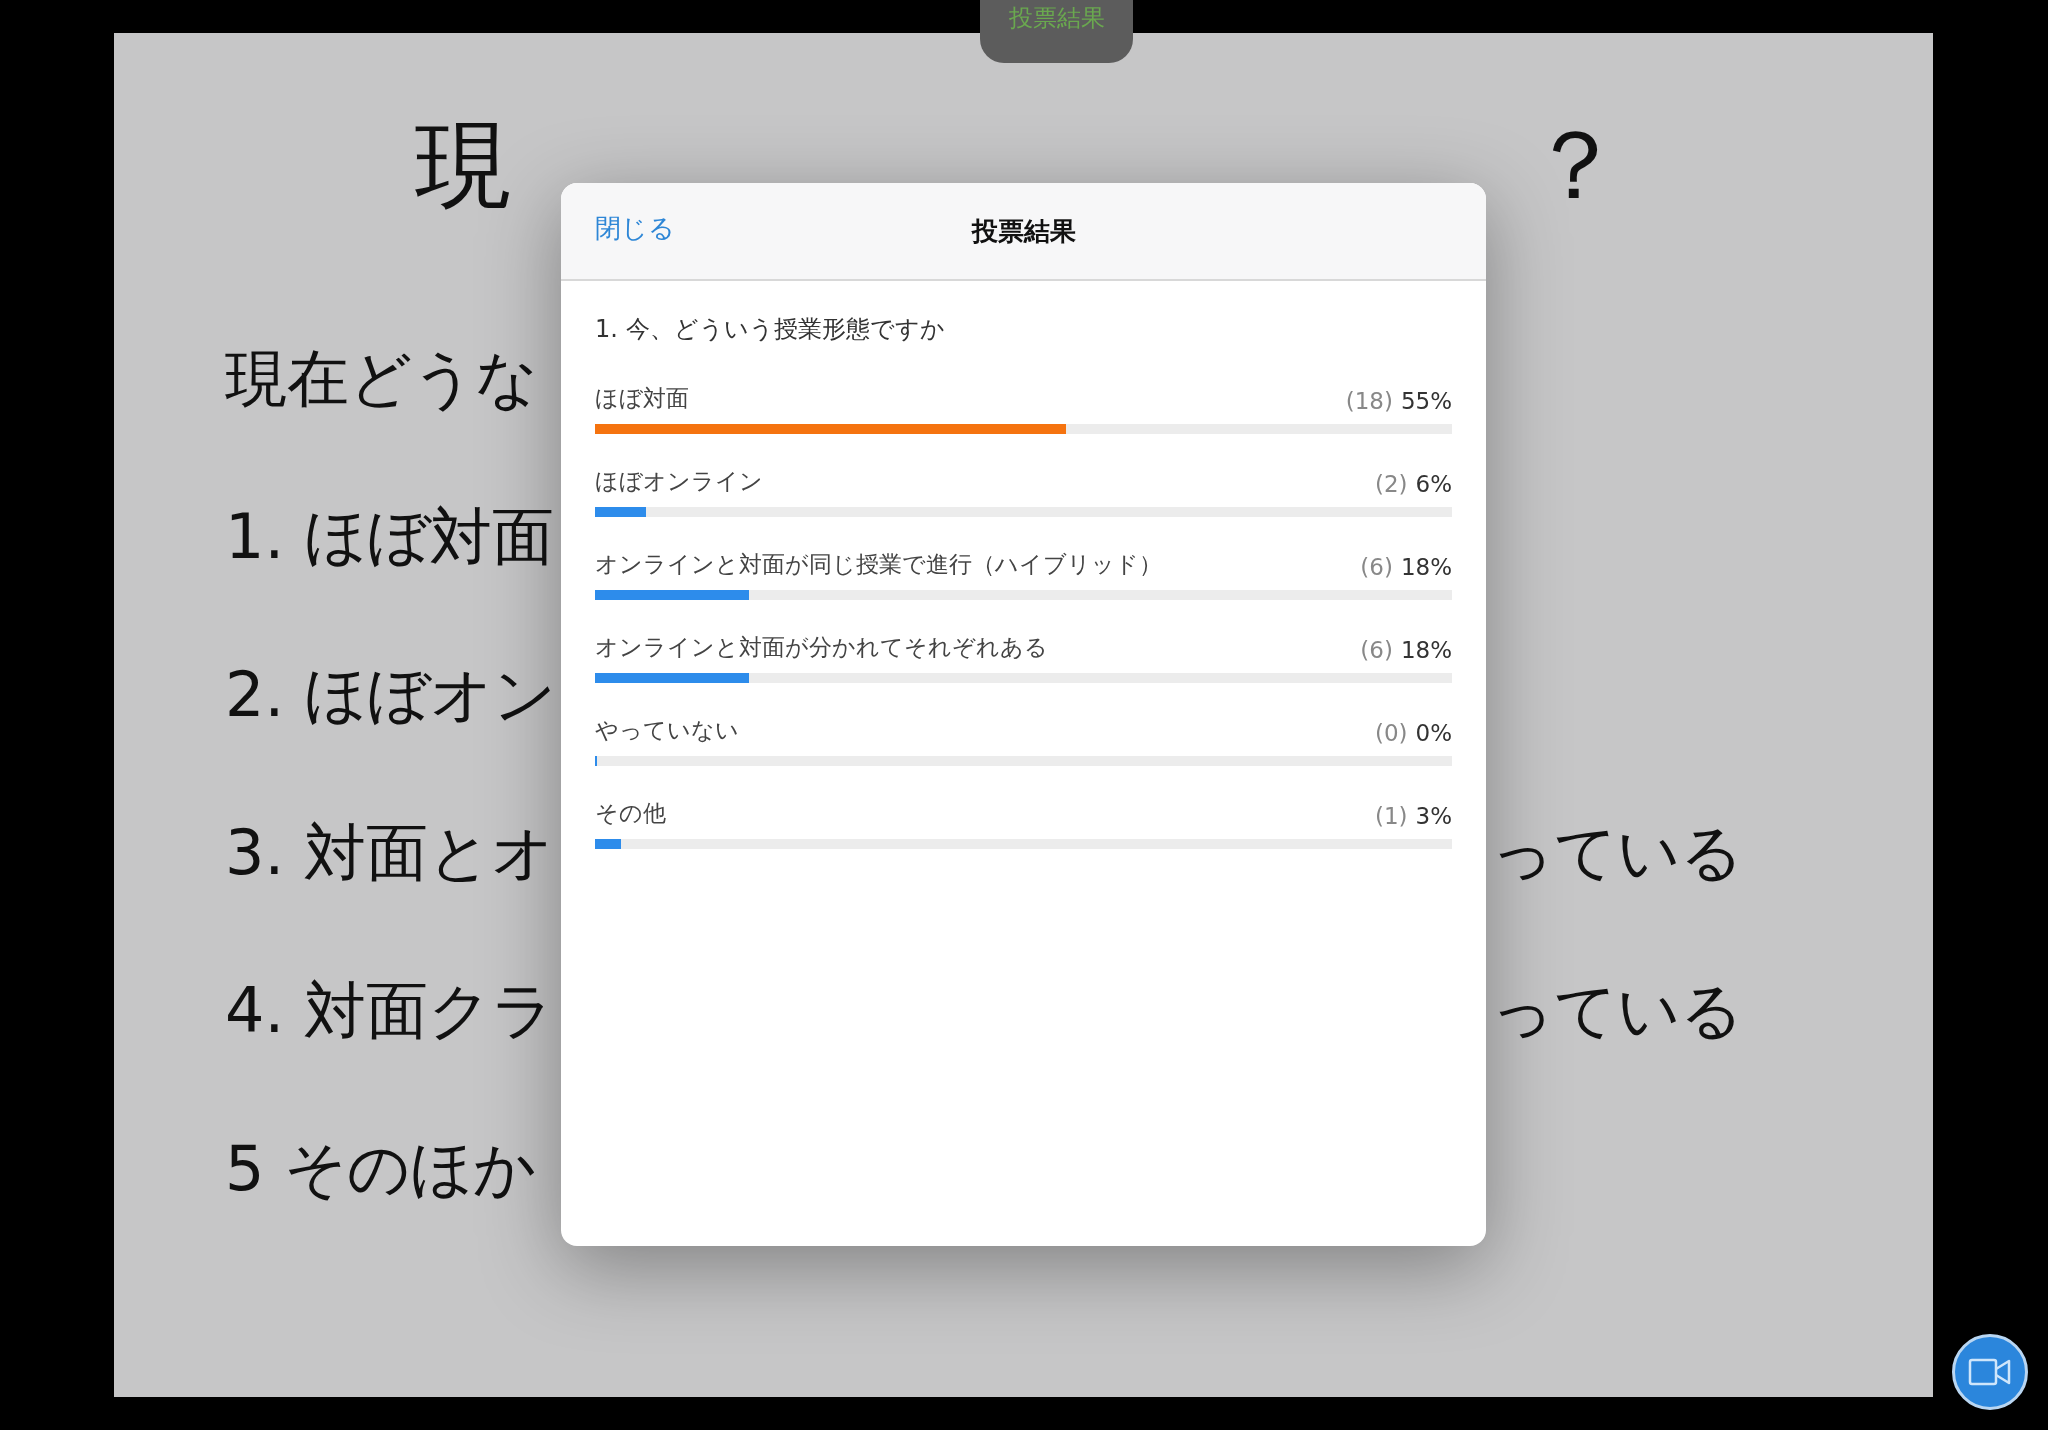 The width and height of the screenshot is (2048, 1430). What do you see at coordinates (1056, 31) in the screenshot?
I see `poll-results-tab: 投票結果` at bounding box center [1056, 31].